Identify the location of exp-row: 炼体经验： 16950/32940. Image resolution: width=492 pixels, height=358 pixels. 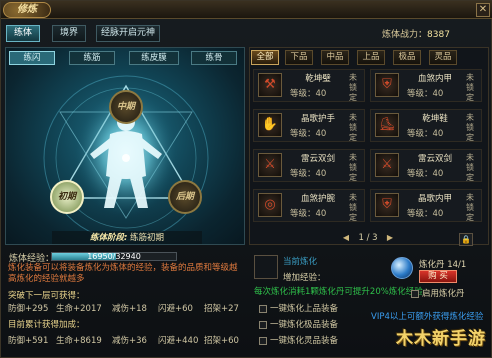
(125, 257).